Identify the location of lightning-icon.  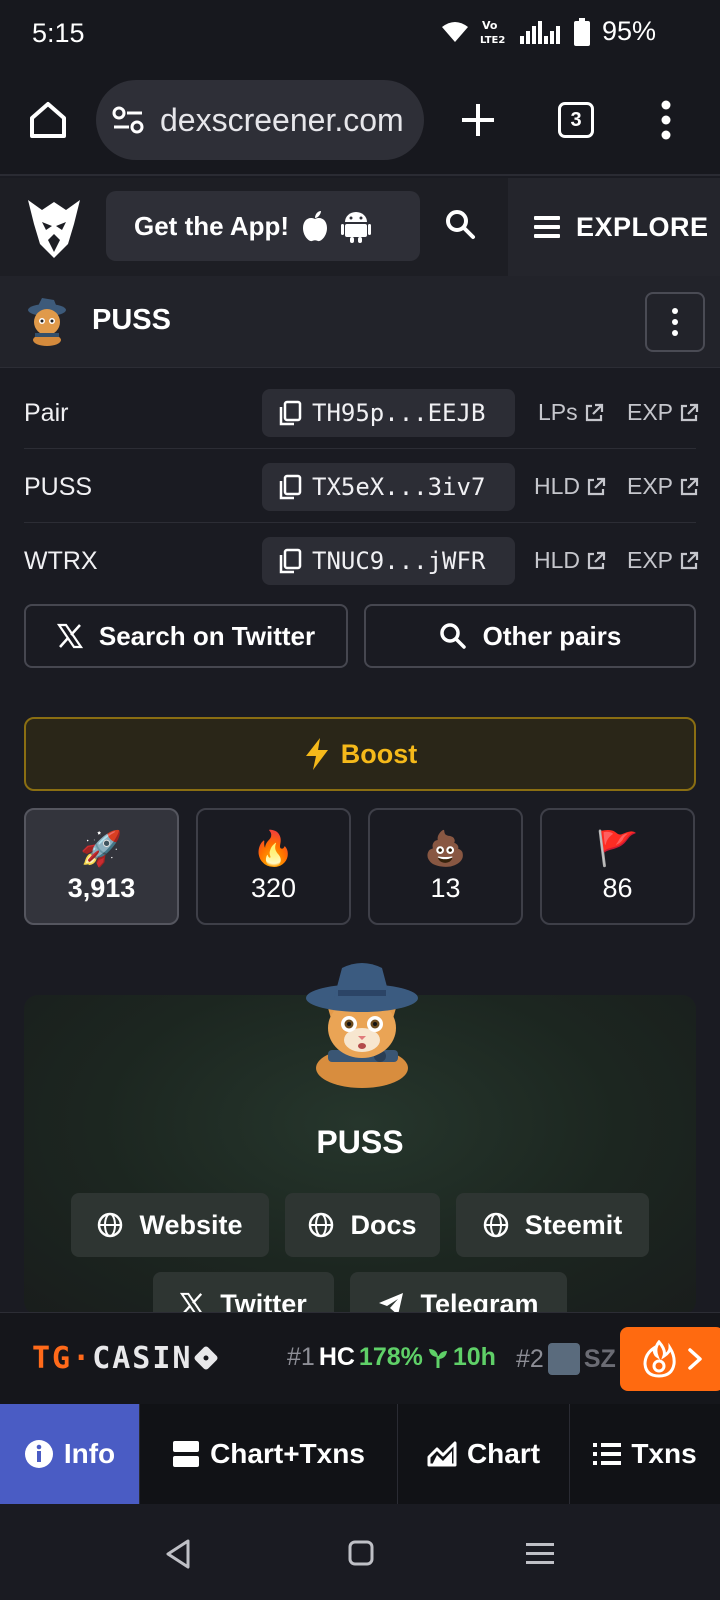
(316, 754).